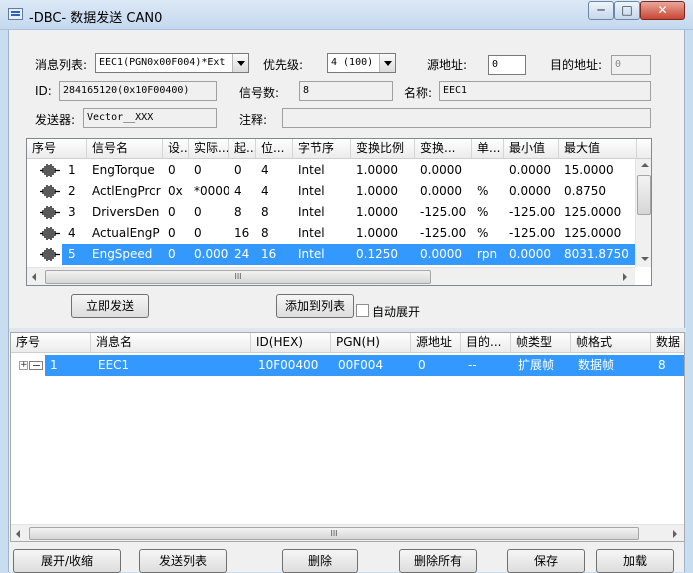  What do you see at coordinates (361, 63) in the screenshot?
I see `priority-combo: 4 (100)` at bounding box center [361, 63].